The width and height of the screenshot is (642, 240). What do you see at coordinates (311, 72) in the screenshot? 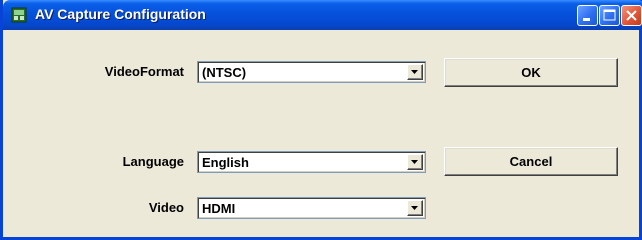
I see `video-format-select: (NTSC)` at bounding box center [311, 72].